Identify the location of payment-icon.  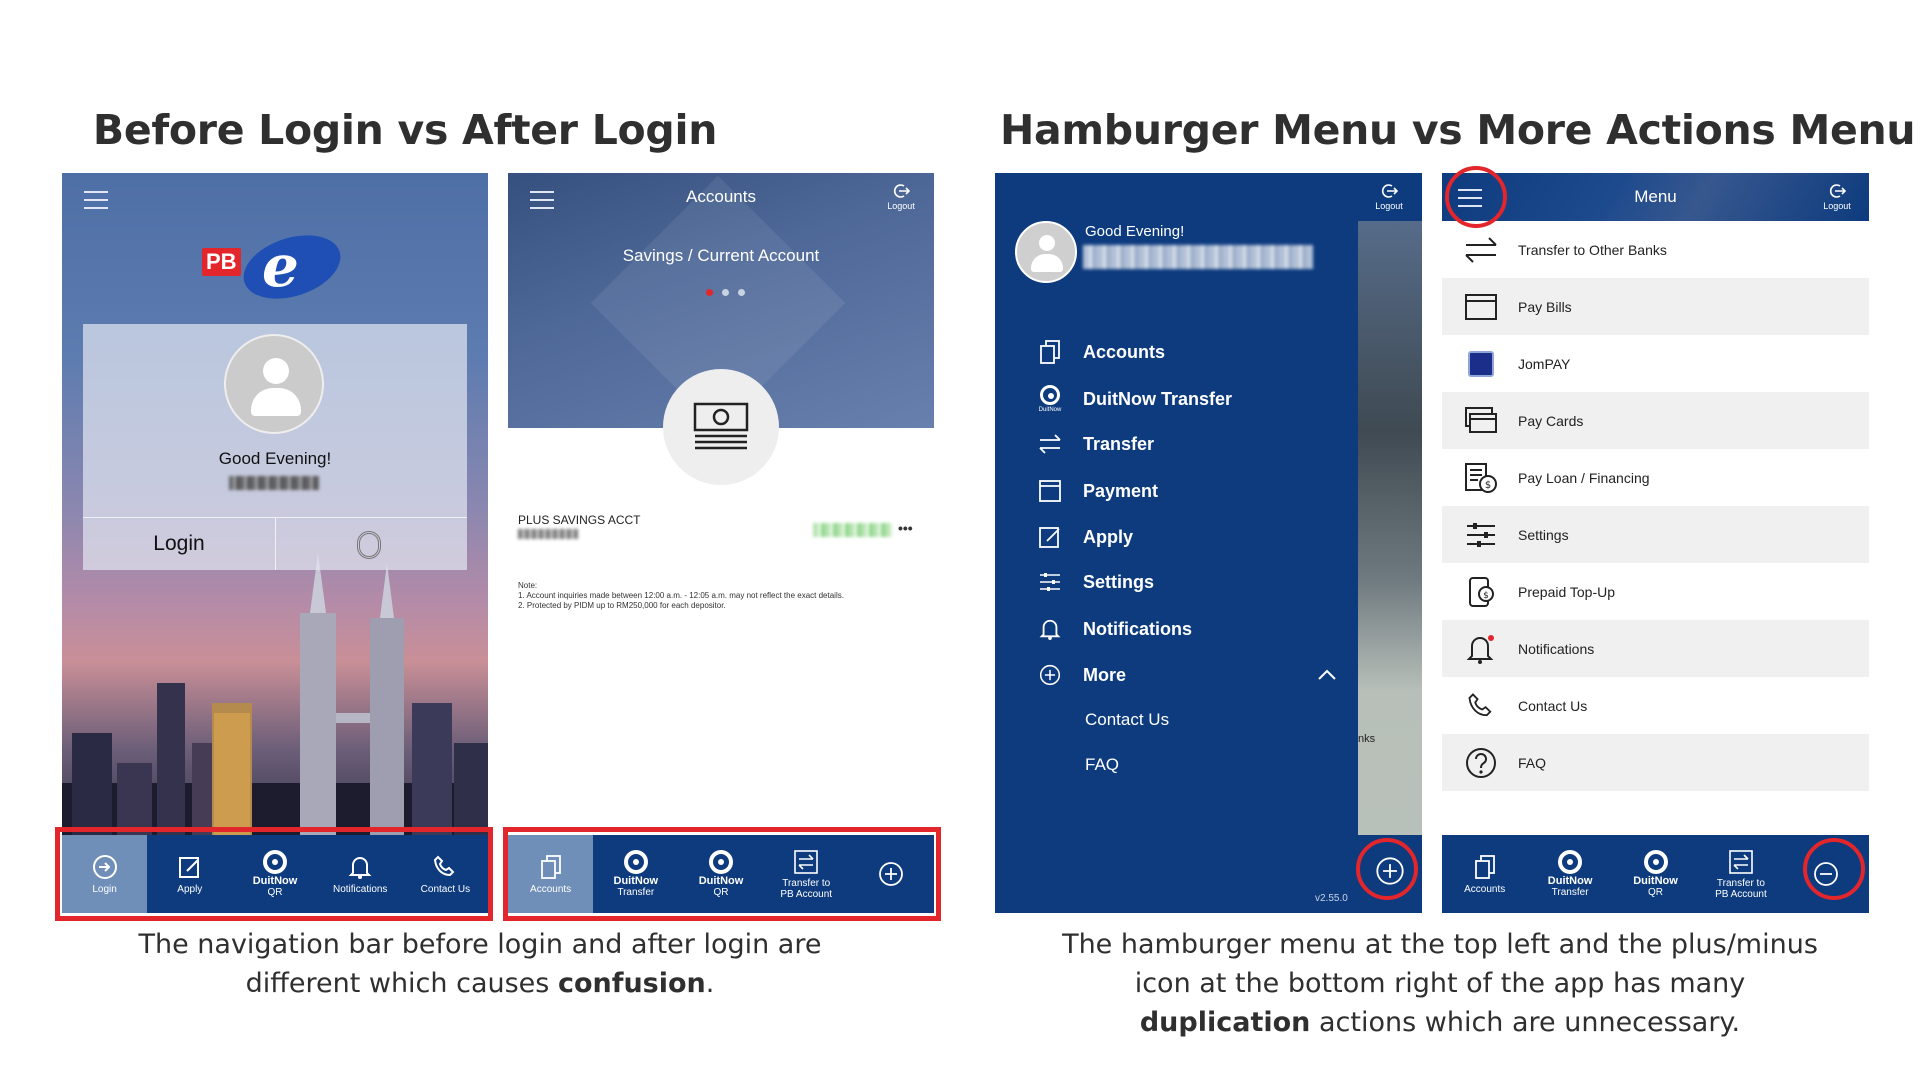
(1050, 491).